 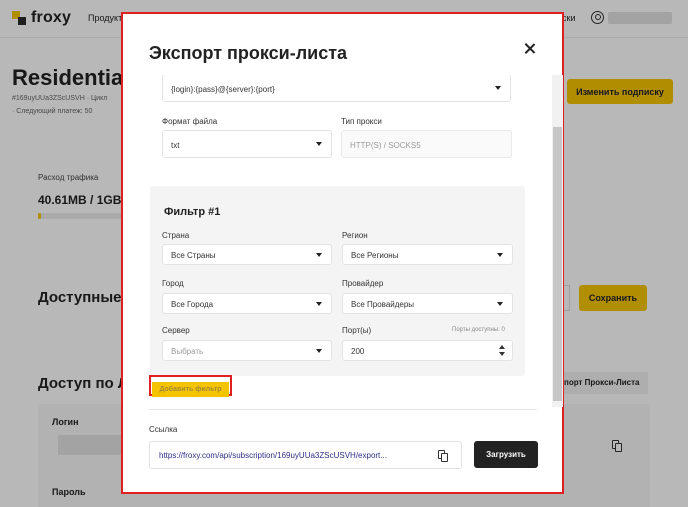 I want to click on ports-label: Порт(ы), so click(x=357, y=330).